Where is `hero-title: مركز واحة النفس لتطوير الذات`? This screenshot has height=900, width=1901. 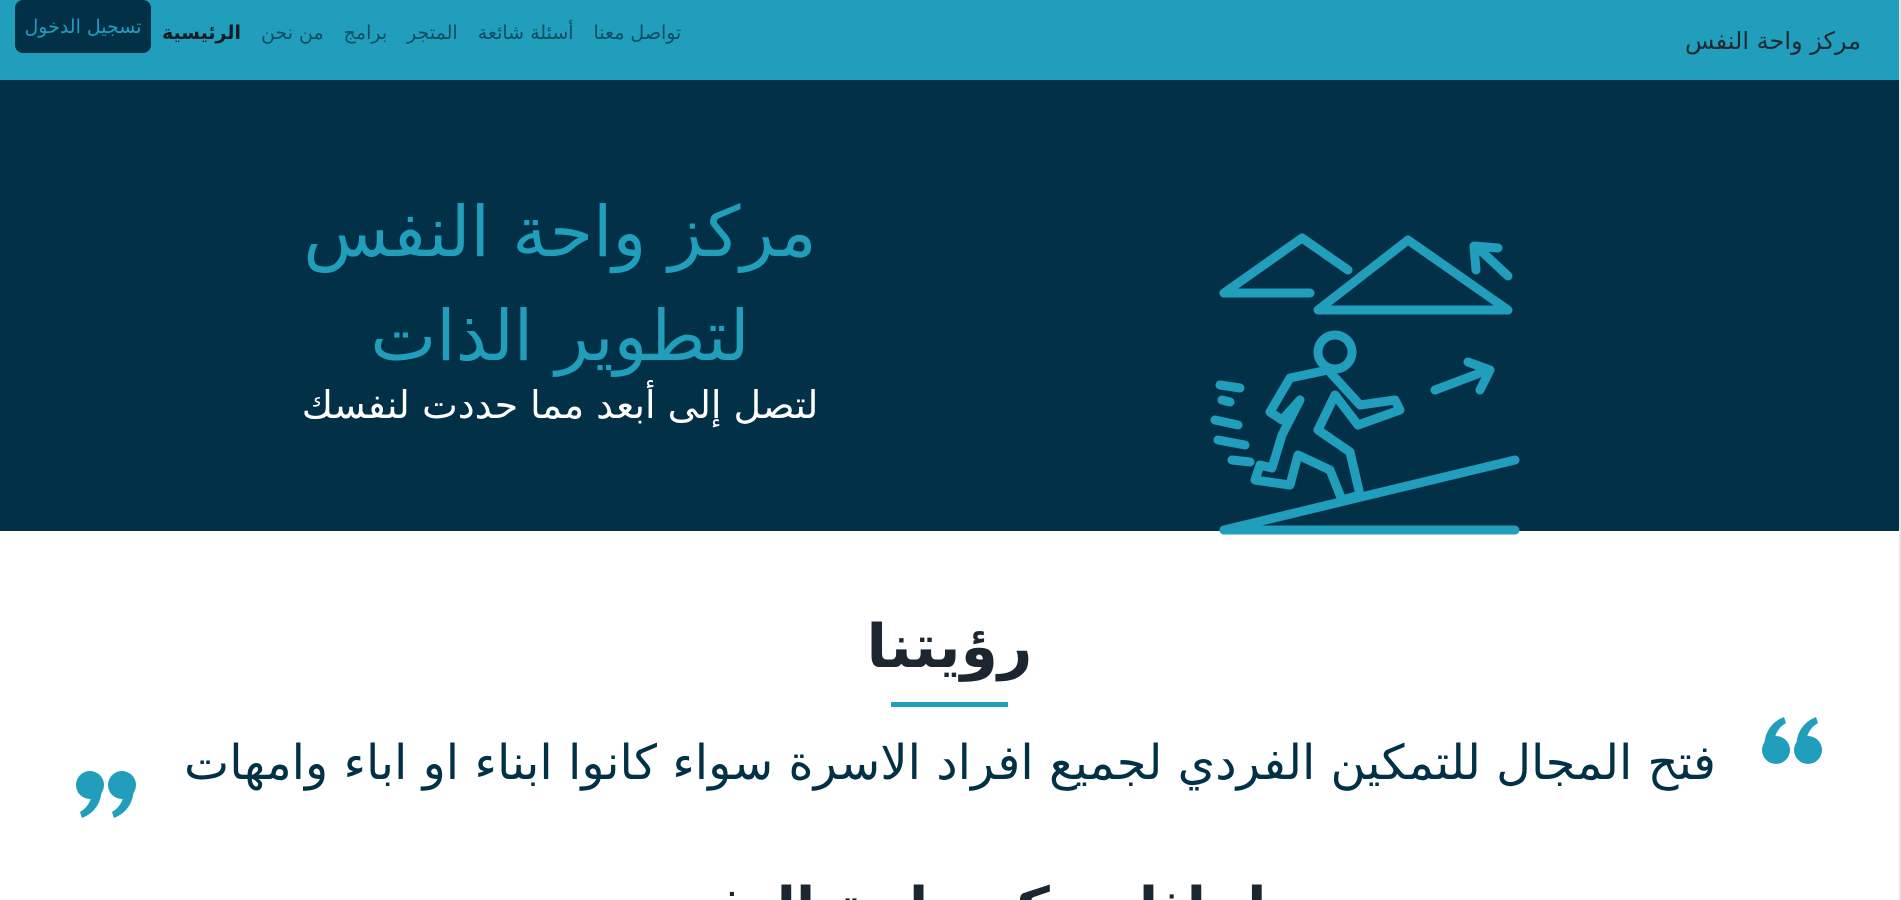
hero-title: مركز واحة النفس لتطوير الذات is located at coordinates (560, 284).